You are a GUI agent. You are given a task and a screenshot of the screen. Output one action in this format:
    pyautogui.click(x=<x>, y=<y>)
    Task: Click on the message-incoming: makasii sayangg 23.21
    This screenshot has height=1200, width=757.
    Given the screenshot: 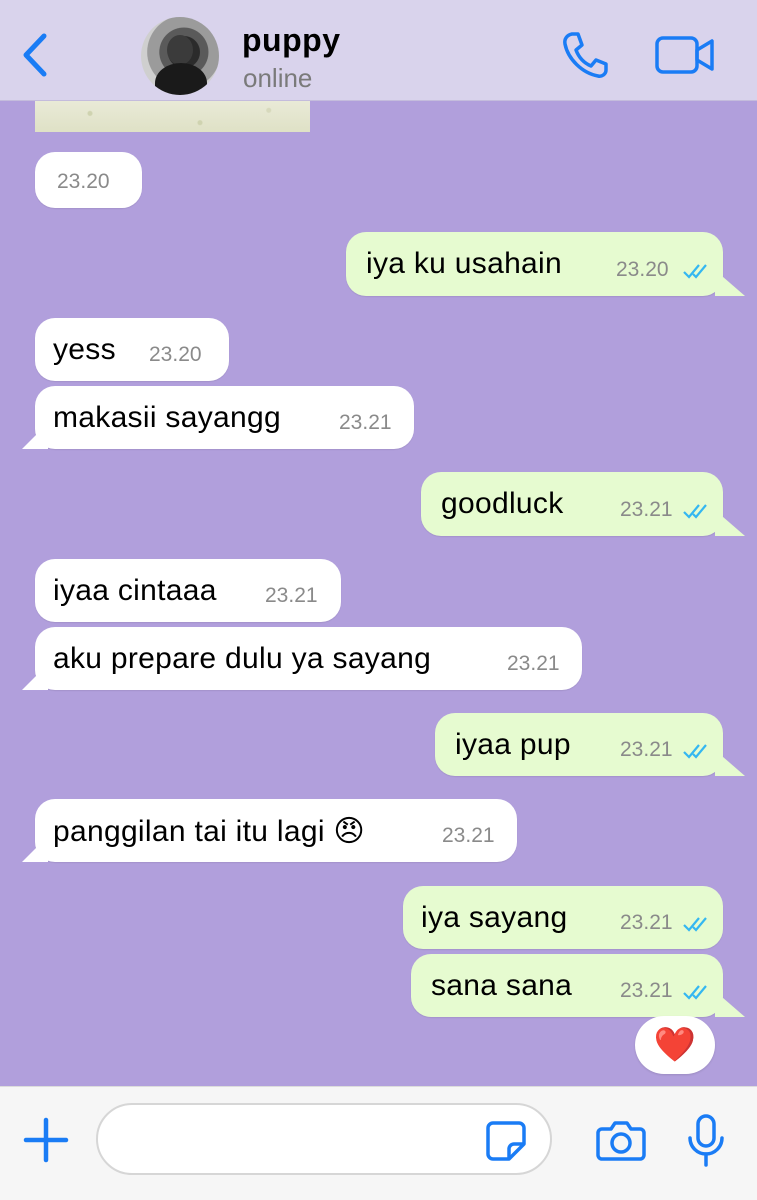 What is the action you would take?
    pyautogui.click(x=224, y=417)
    